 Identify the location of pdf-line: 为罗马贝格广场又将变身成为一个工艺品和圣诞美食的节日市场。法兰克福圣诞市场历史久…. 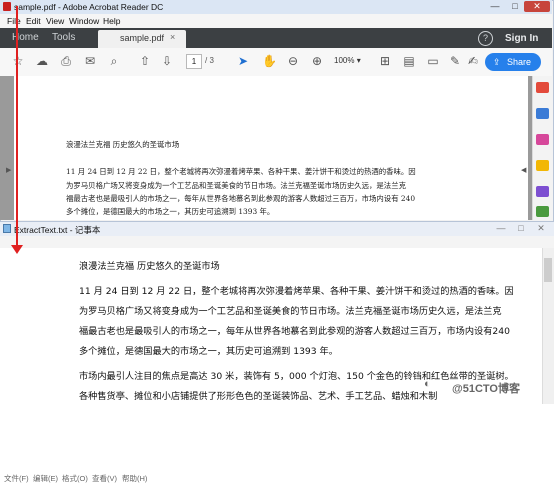
(236, 185).